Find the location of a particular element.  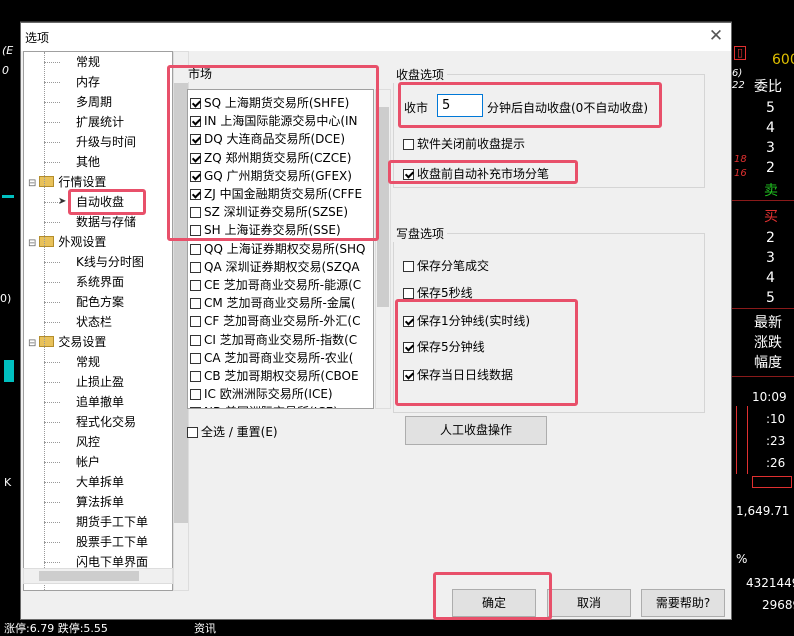

tree-item: 大单拆单 is located at coordinates (100, 482).